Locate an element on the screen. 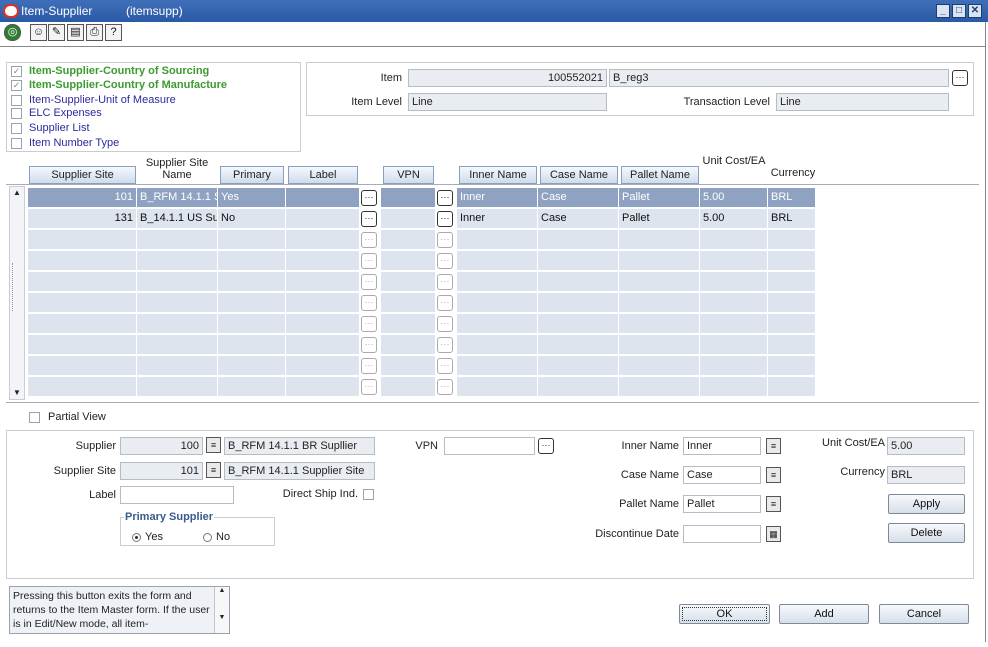  col-vpn: VPN is located at coordinates (408, 175).